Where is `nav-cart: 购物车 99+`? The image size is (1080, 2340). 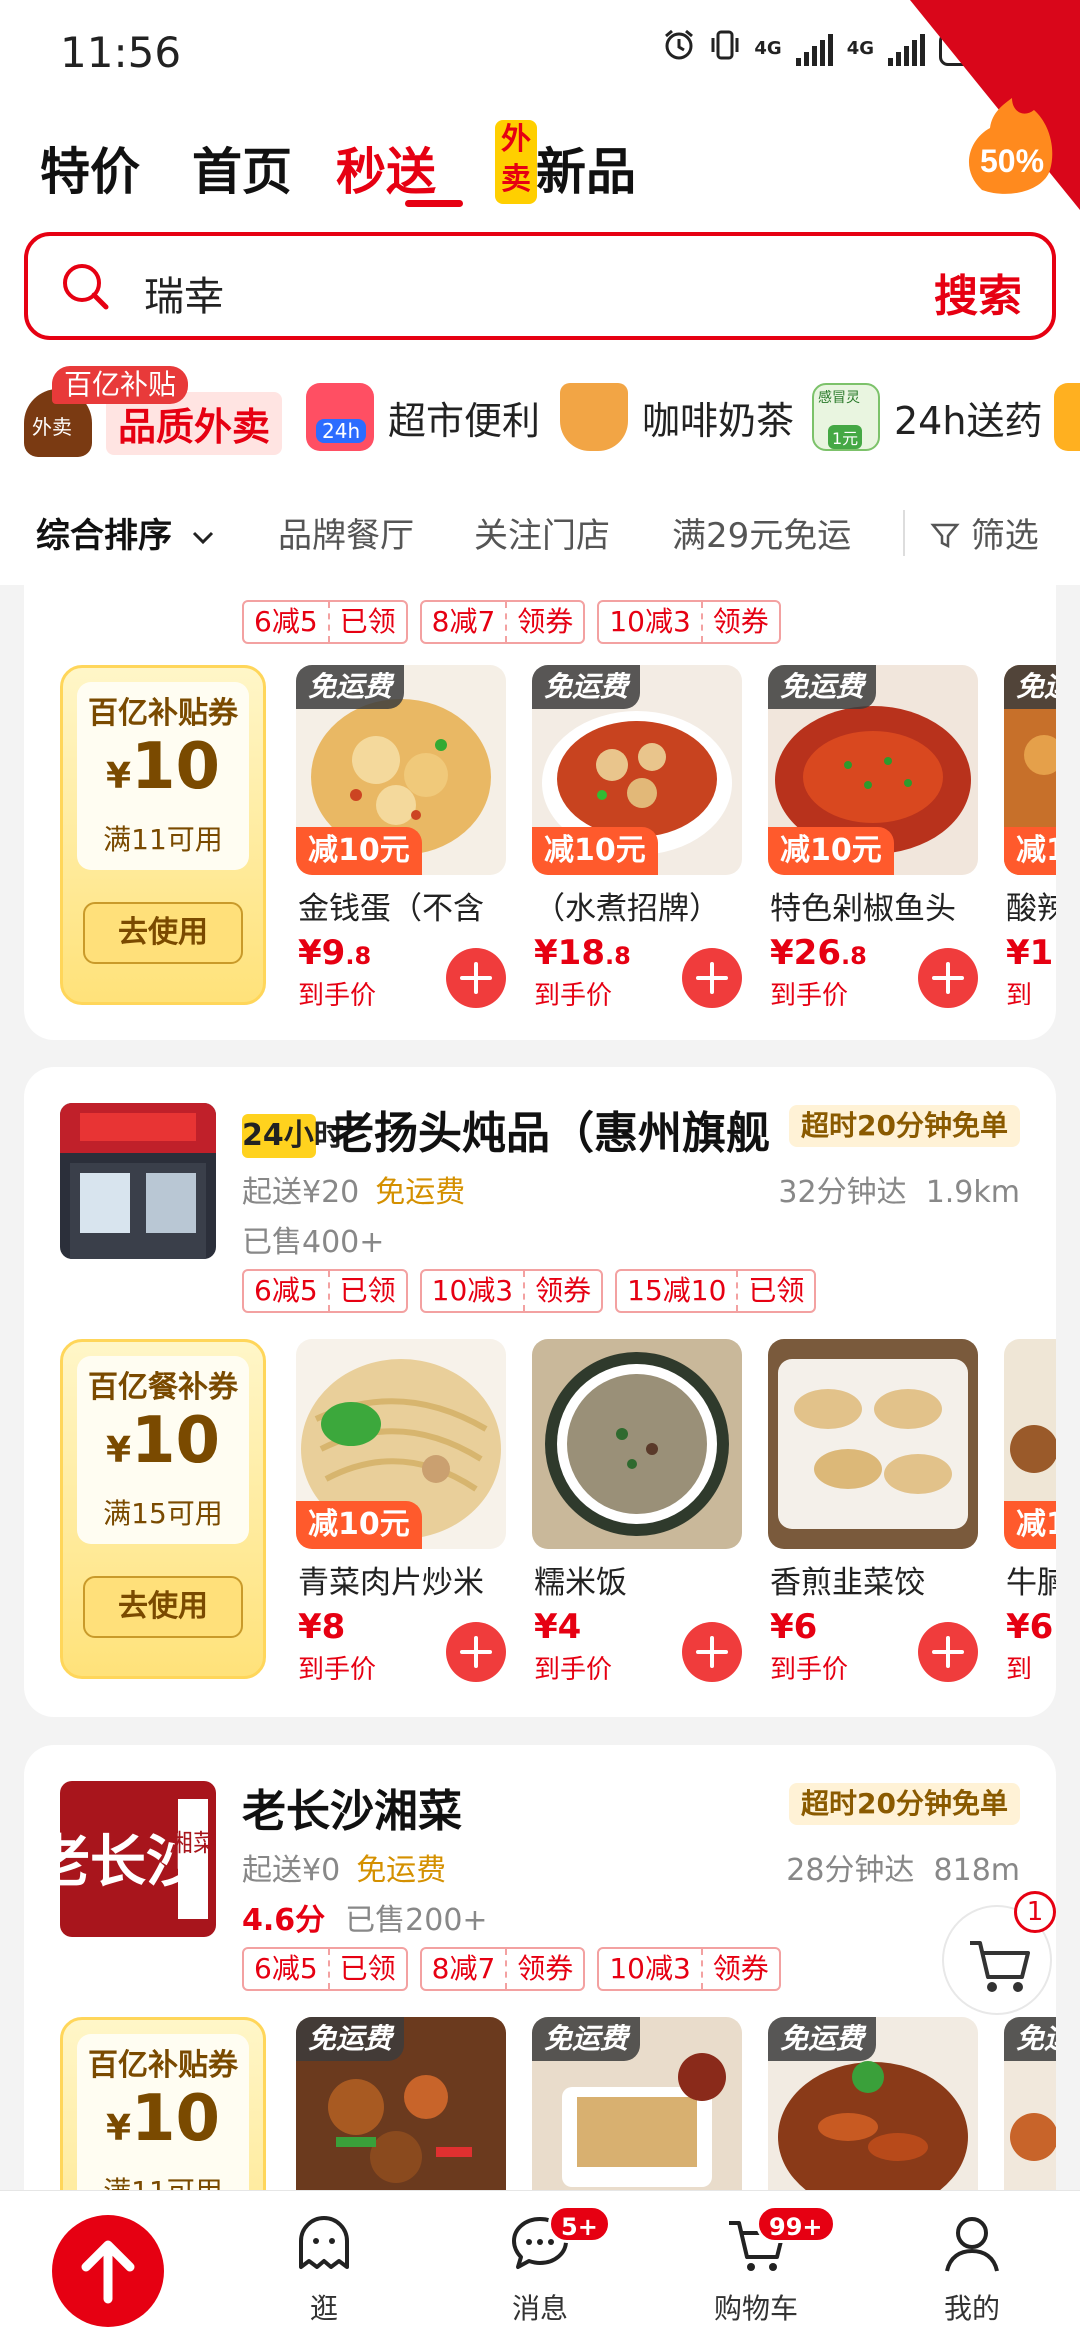 nav-cart: 购物车 99+ is located at coordinates (766, 2266).